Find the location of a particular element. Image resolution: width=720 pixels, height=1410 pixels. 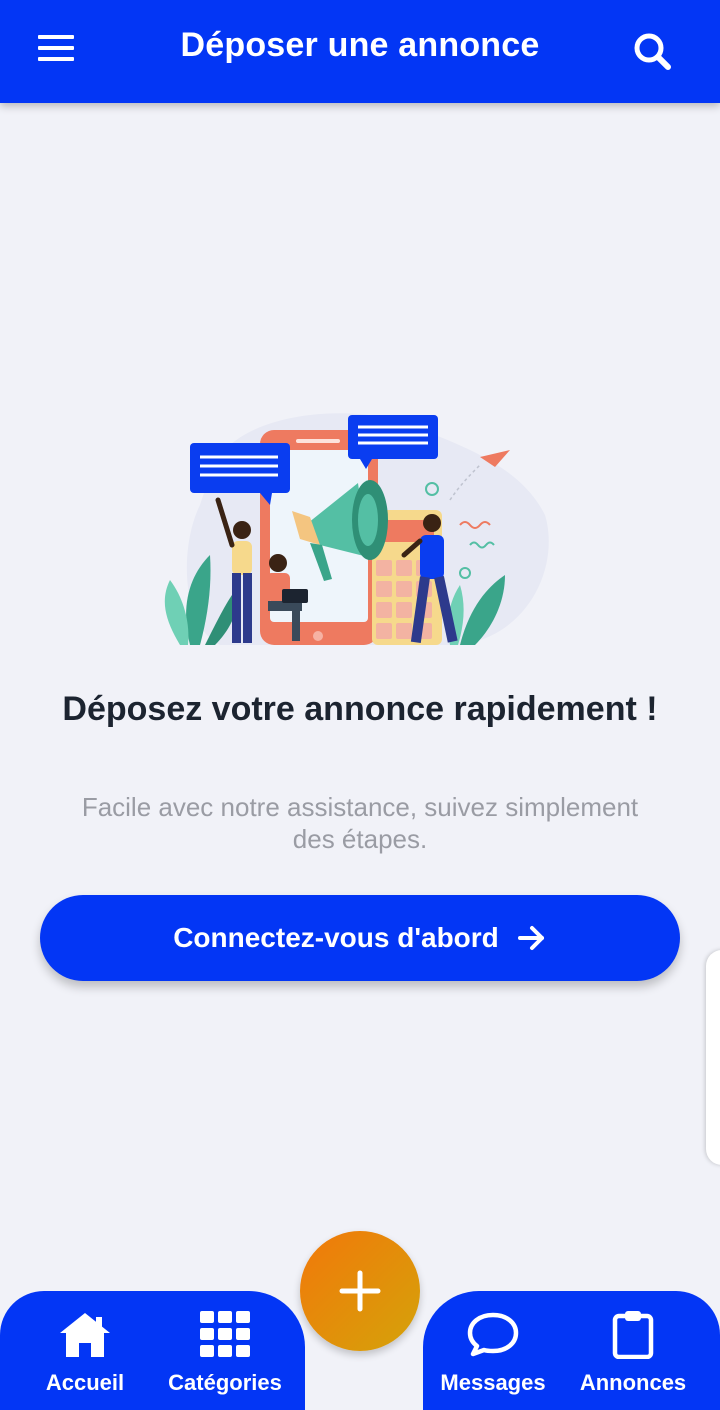

nav-label: Annonces is located at coordinates (633, 1382).